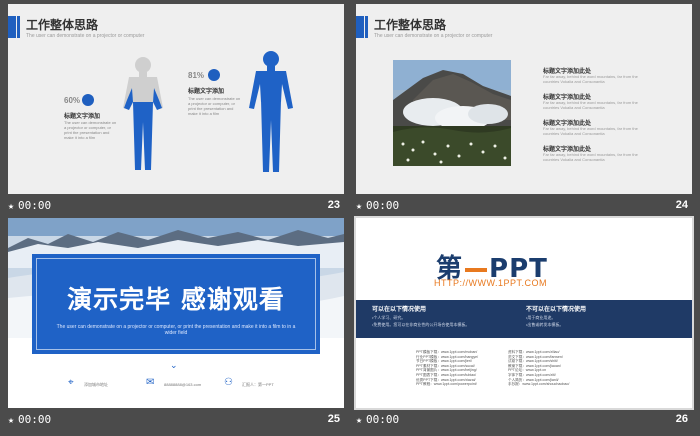 The image size is (700, 436). I want to click on location-pin-icon: ⌖, so click(71, 382).